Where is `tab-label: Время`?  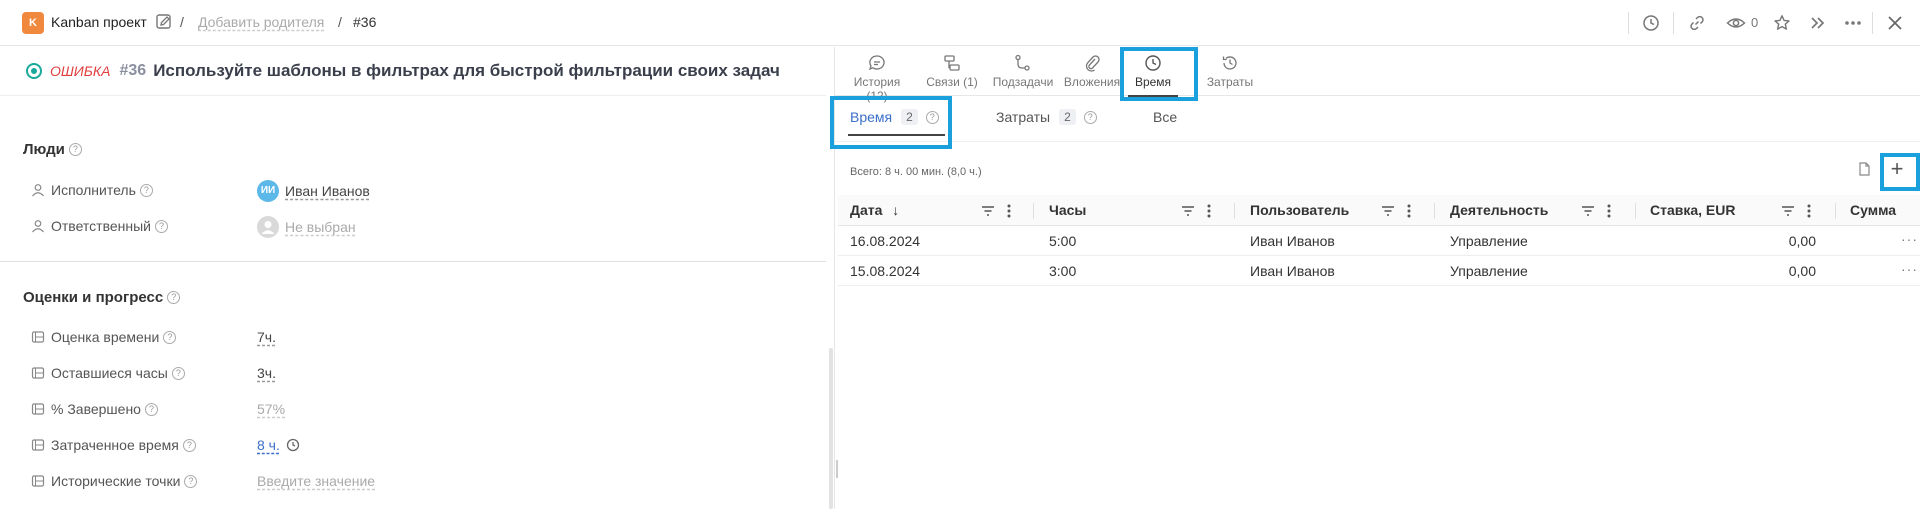
tab-label: Время is located at coordinates (1153, 82).